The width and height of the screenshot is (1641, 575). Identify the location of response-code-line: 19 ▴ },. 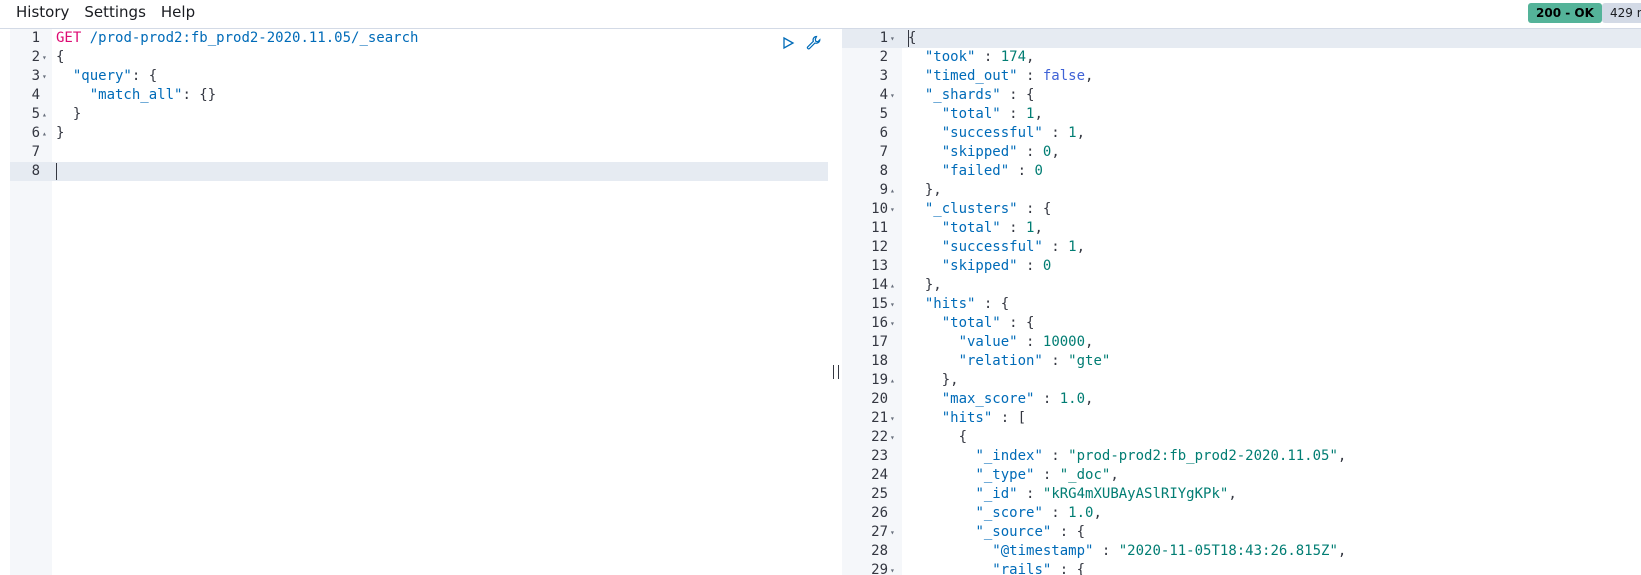
(1241, 380).